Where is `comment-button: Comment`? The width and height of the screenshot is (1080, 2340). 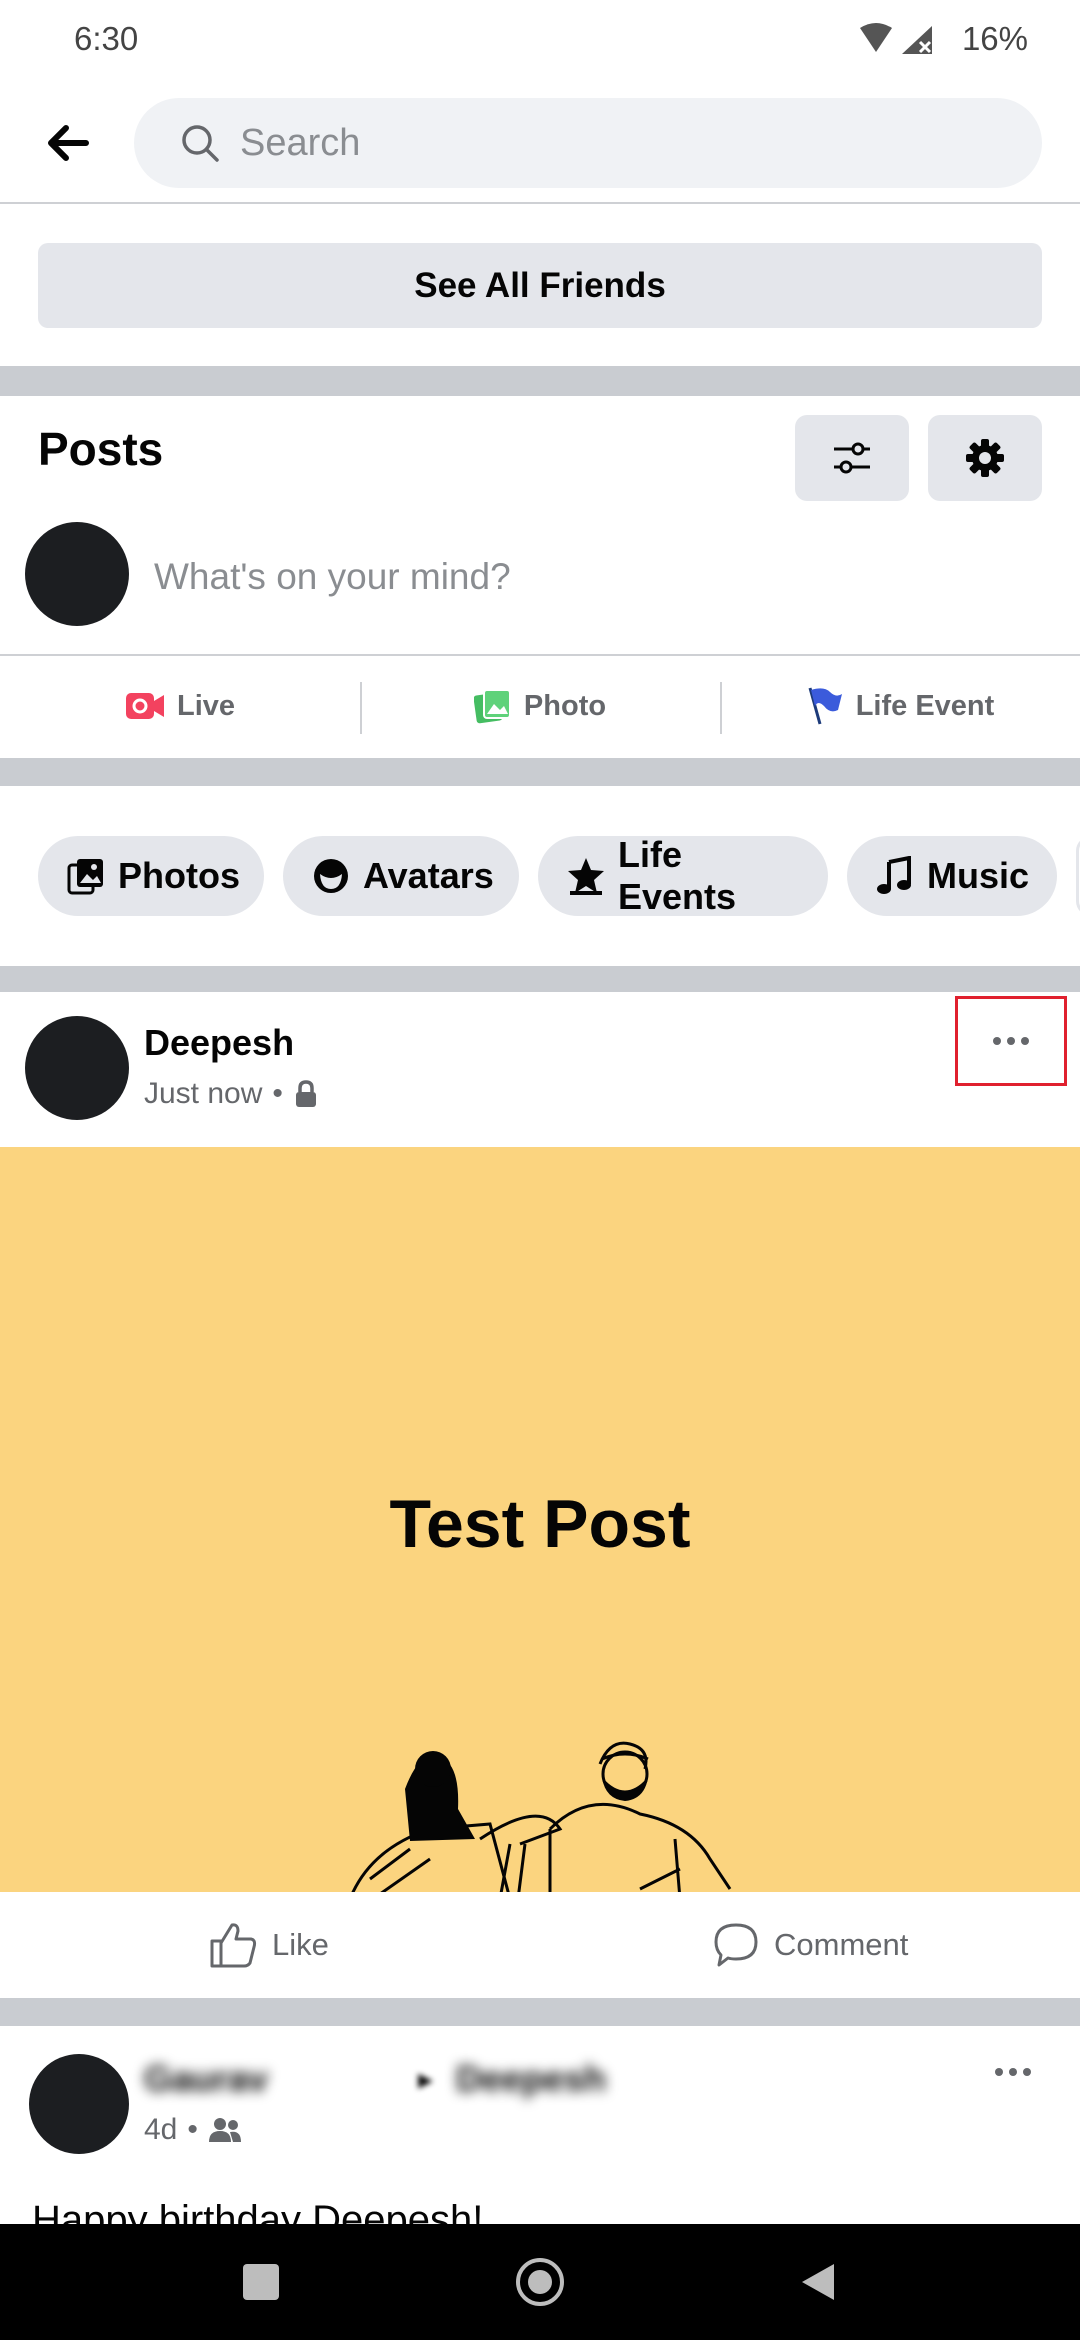 comment-button: Comment is located at coordinates (810, 1945).